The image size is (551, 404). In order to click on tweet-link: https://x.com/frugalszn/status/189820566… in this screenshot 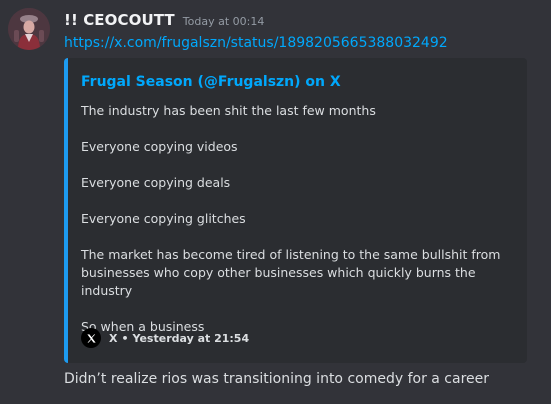, I will do `click(256, 43)`.